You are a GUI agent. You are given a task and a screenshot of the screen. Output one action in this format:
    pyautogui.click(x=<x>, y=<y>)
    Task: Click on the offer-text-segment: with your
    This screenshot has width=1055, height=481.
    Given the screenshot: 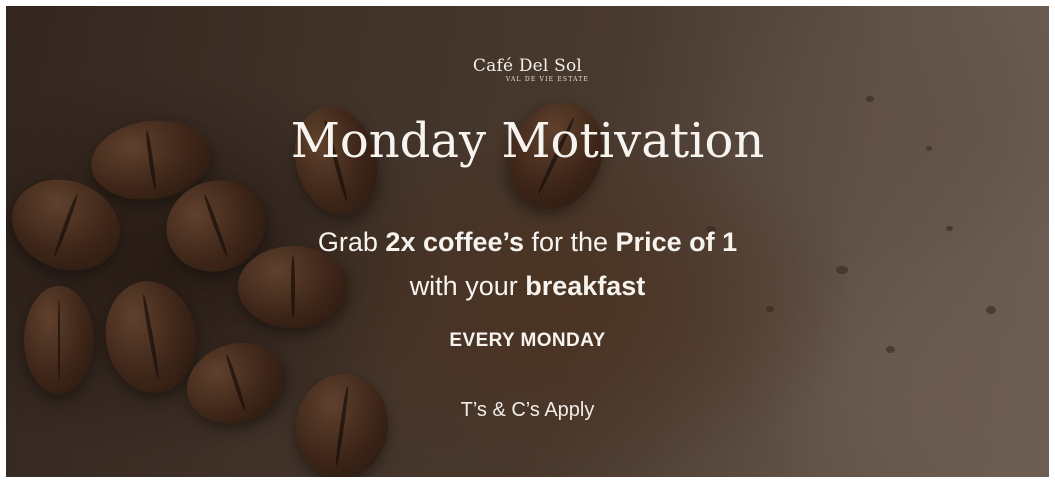 What is the action you would take?
    pyautogui.click(x=467, y=286)
    